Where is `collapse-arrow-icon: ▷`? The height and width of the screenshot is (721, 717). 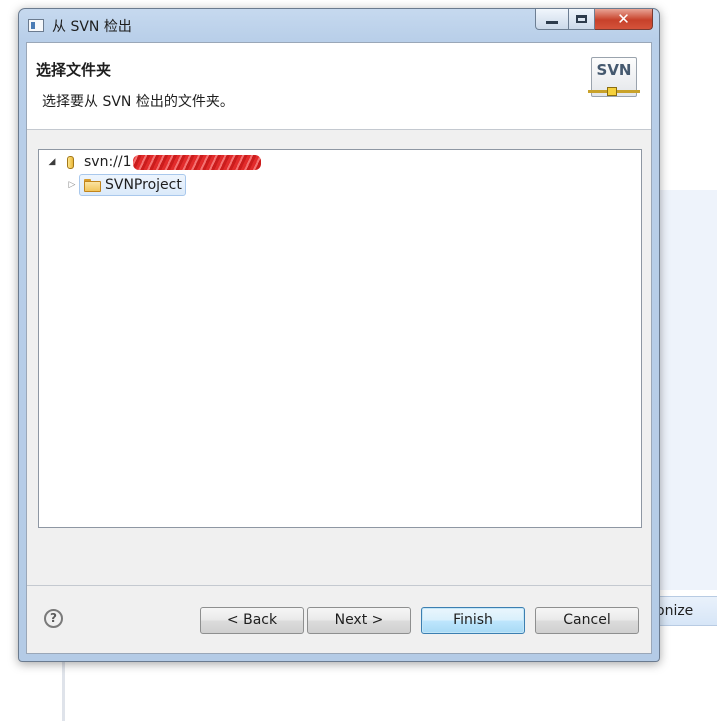 collapse-arrow-icon: ▷ is located at coordinates (72, 185).